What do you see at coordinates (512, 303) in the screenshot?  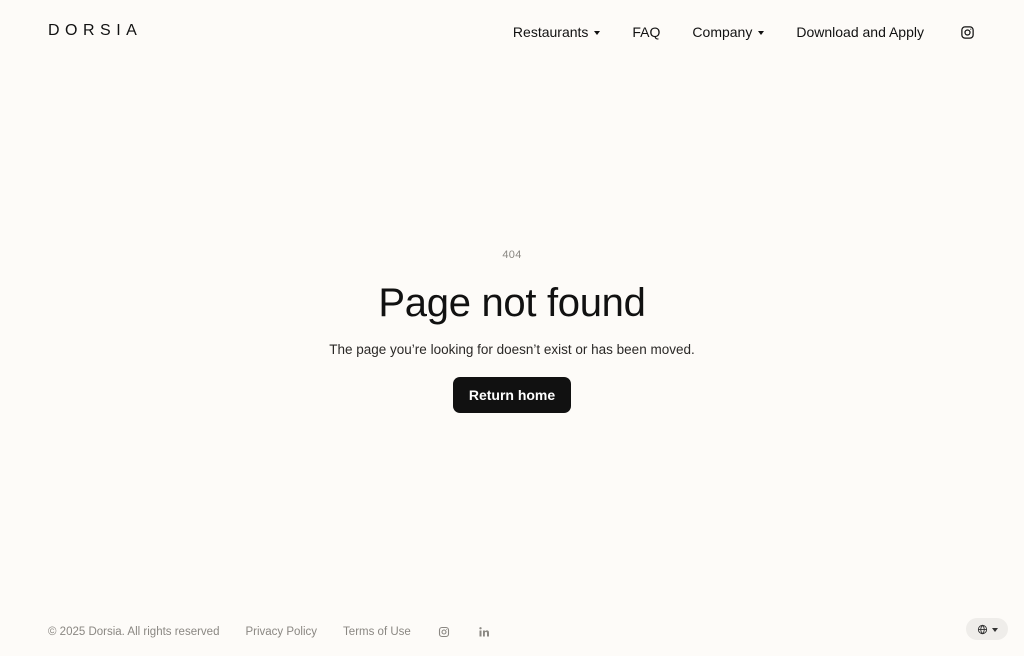 I see `page-title: Page not found` at bounding box center [512, 303].